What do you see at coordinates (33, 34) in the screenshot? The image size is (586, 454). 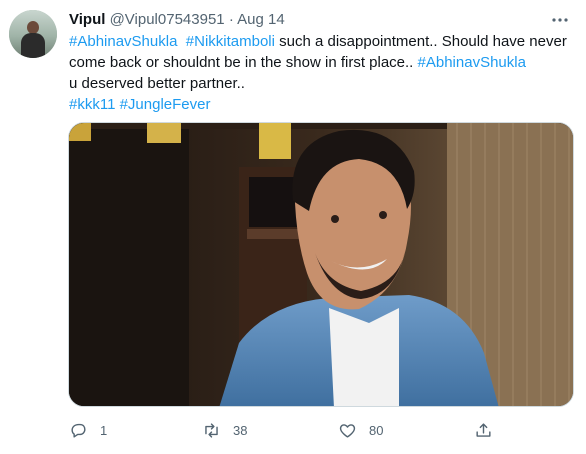 I see `avatar` at bounding box center [33, 34].